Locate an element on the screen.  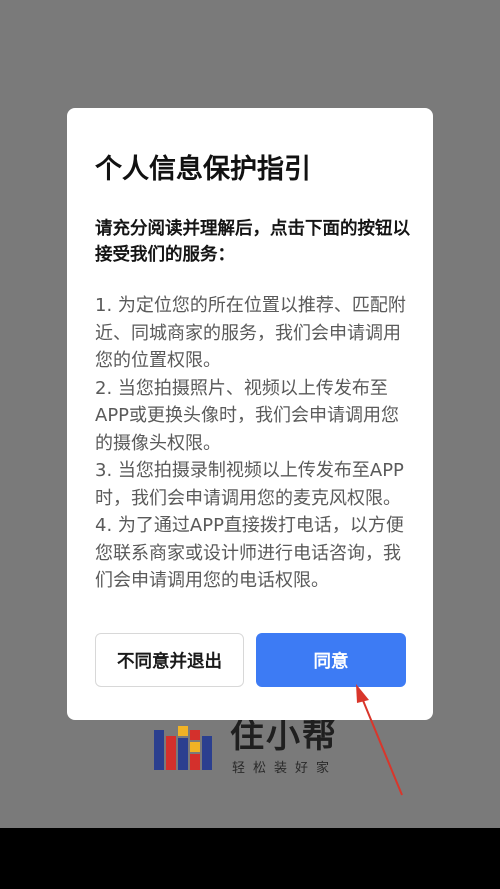
agree-button: 同意 is located at coordinates (331, 660).